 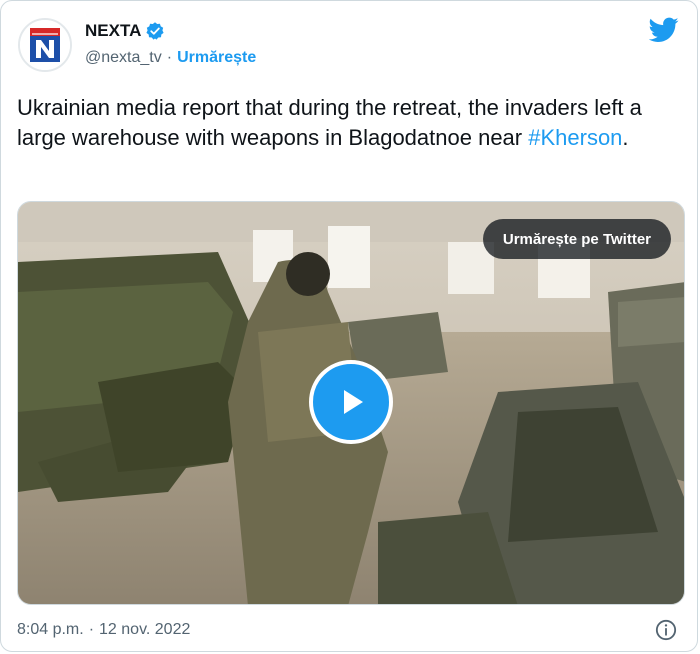 What do you see at coordinates (113, 31) in the screenshot?
I see `author-name: NEXTA` at bounding box center [113, 31].